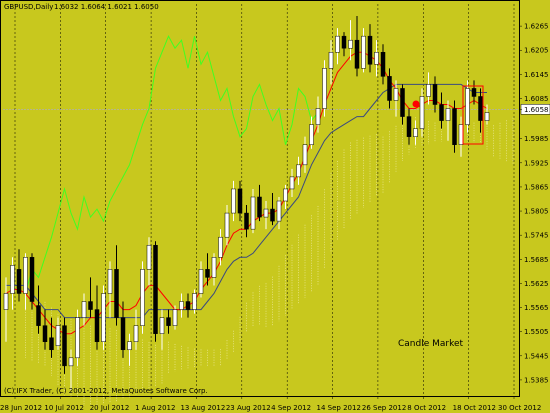 The height and width of the screenshot is (413, 550). What do you see at coordinates (416, 104) in the screenshot?
I see `signal-dot` at bounding box center [416, 104].